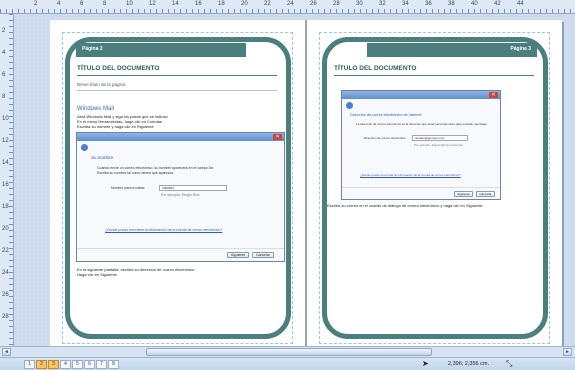 The image size is (575, 370). I want to click on field-hint: Por ejemplo: Sergio Ruiz, so click(180, 195).